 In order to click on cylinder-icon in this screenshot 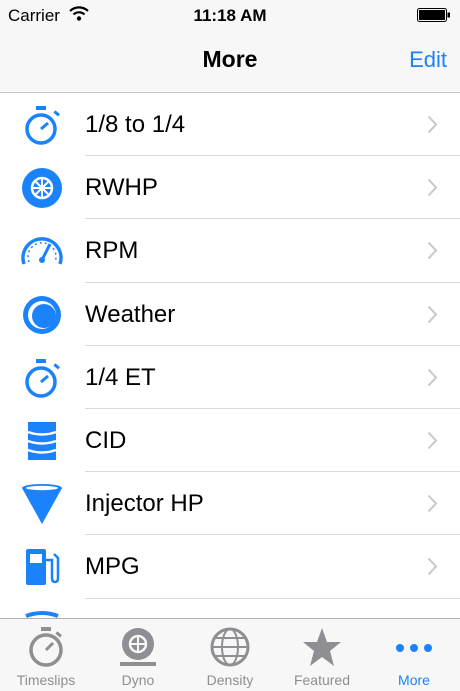, I will do `click(42, 440)`.